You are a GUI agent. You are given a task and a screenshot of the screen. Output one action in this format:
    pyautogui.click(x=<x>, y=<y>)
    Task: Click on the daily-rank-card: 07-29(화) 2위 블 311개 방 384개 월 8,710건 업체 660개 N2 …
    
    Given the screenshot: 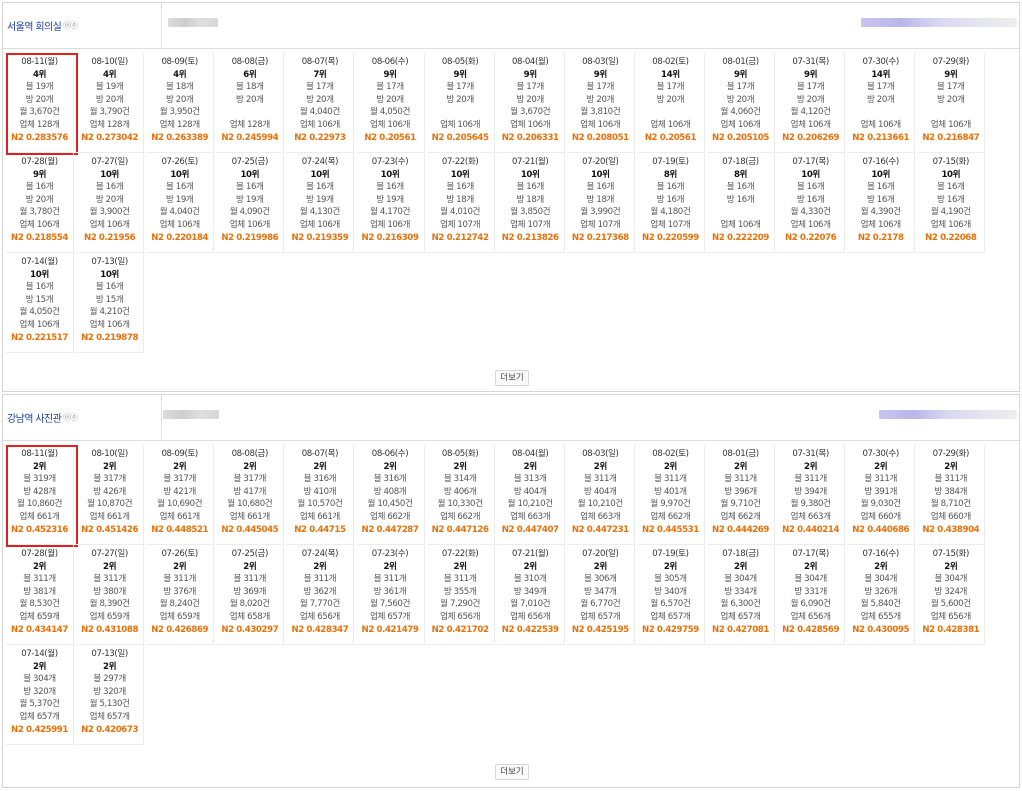 What is the action you would take?
    pyautogui.click(x=951, y=495)
    